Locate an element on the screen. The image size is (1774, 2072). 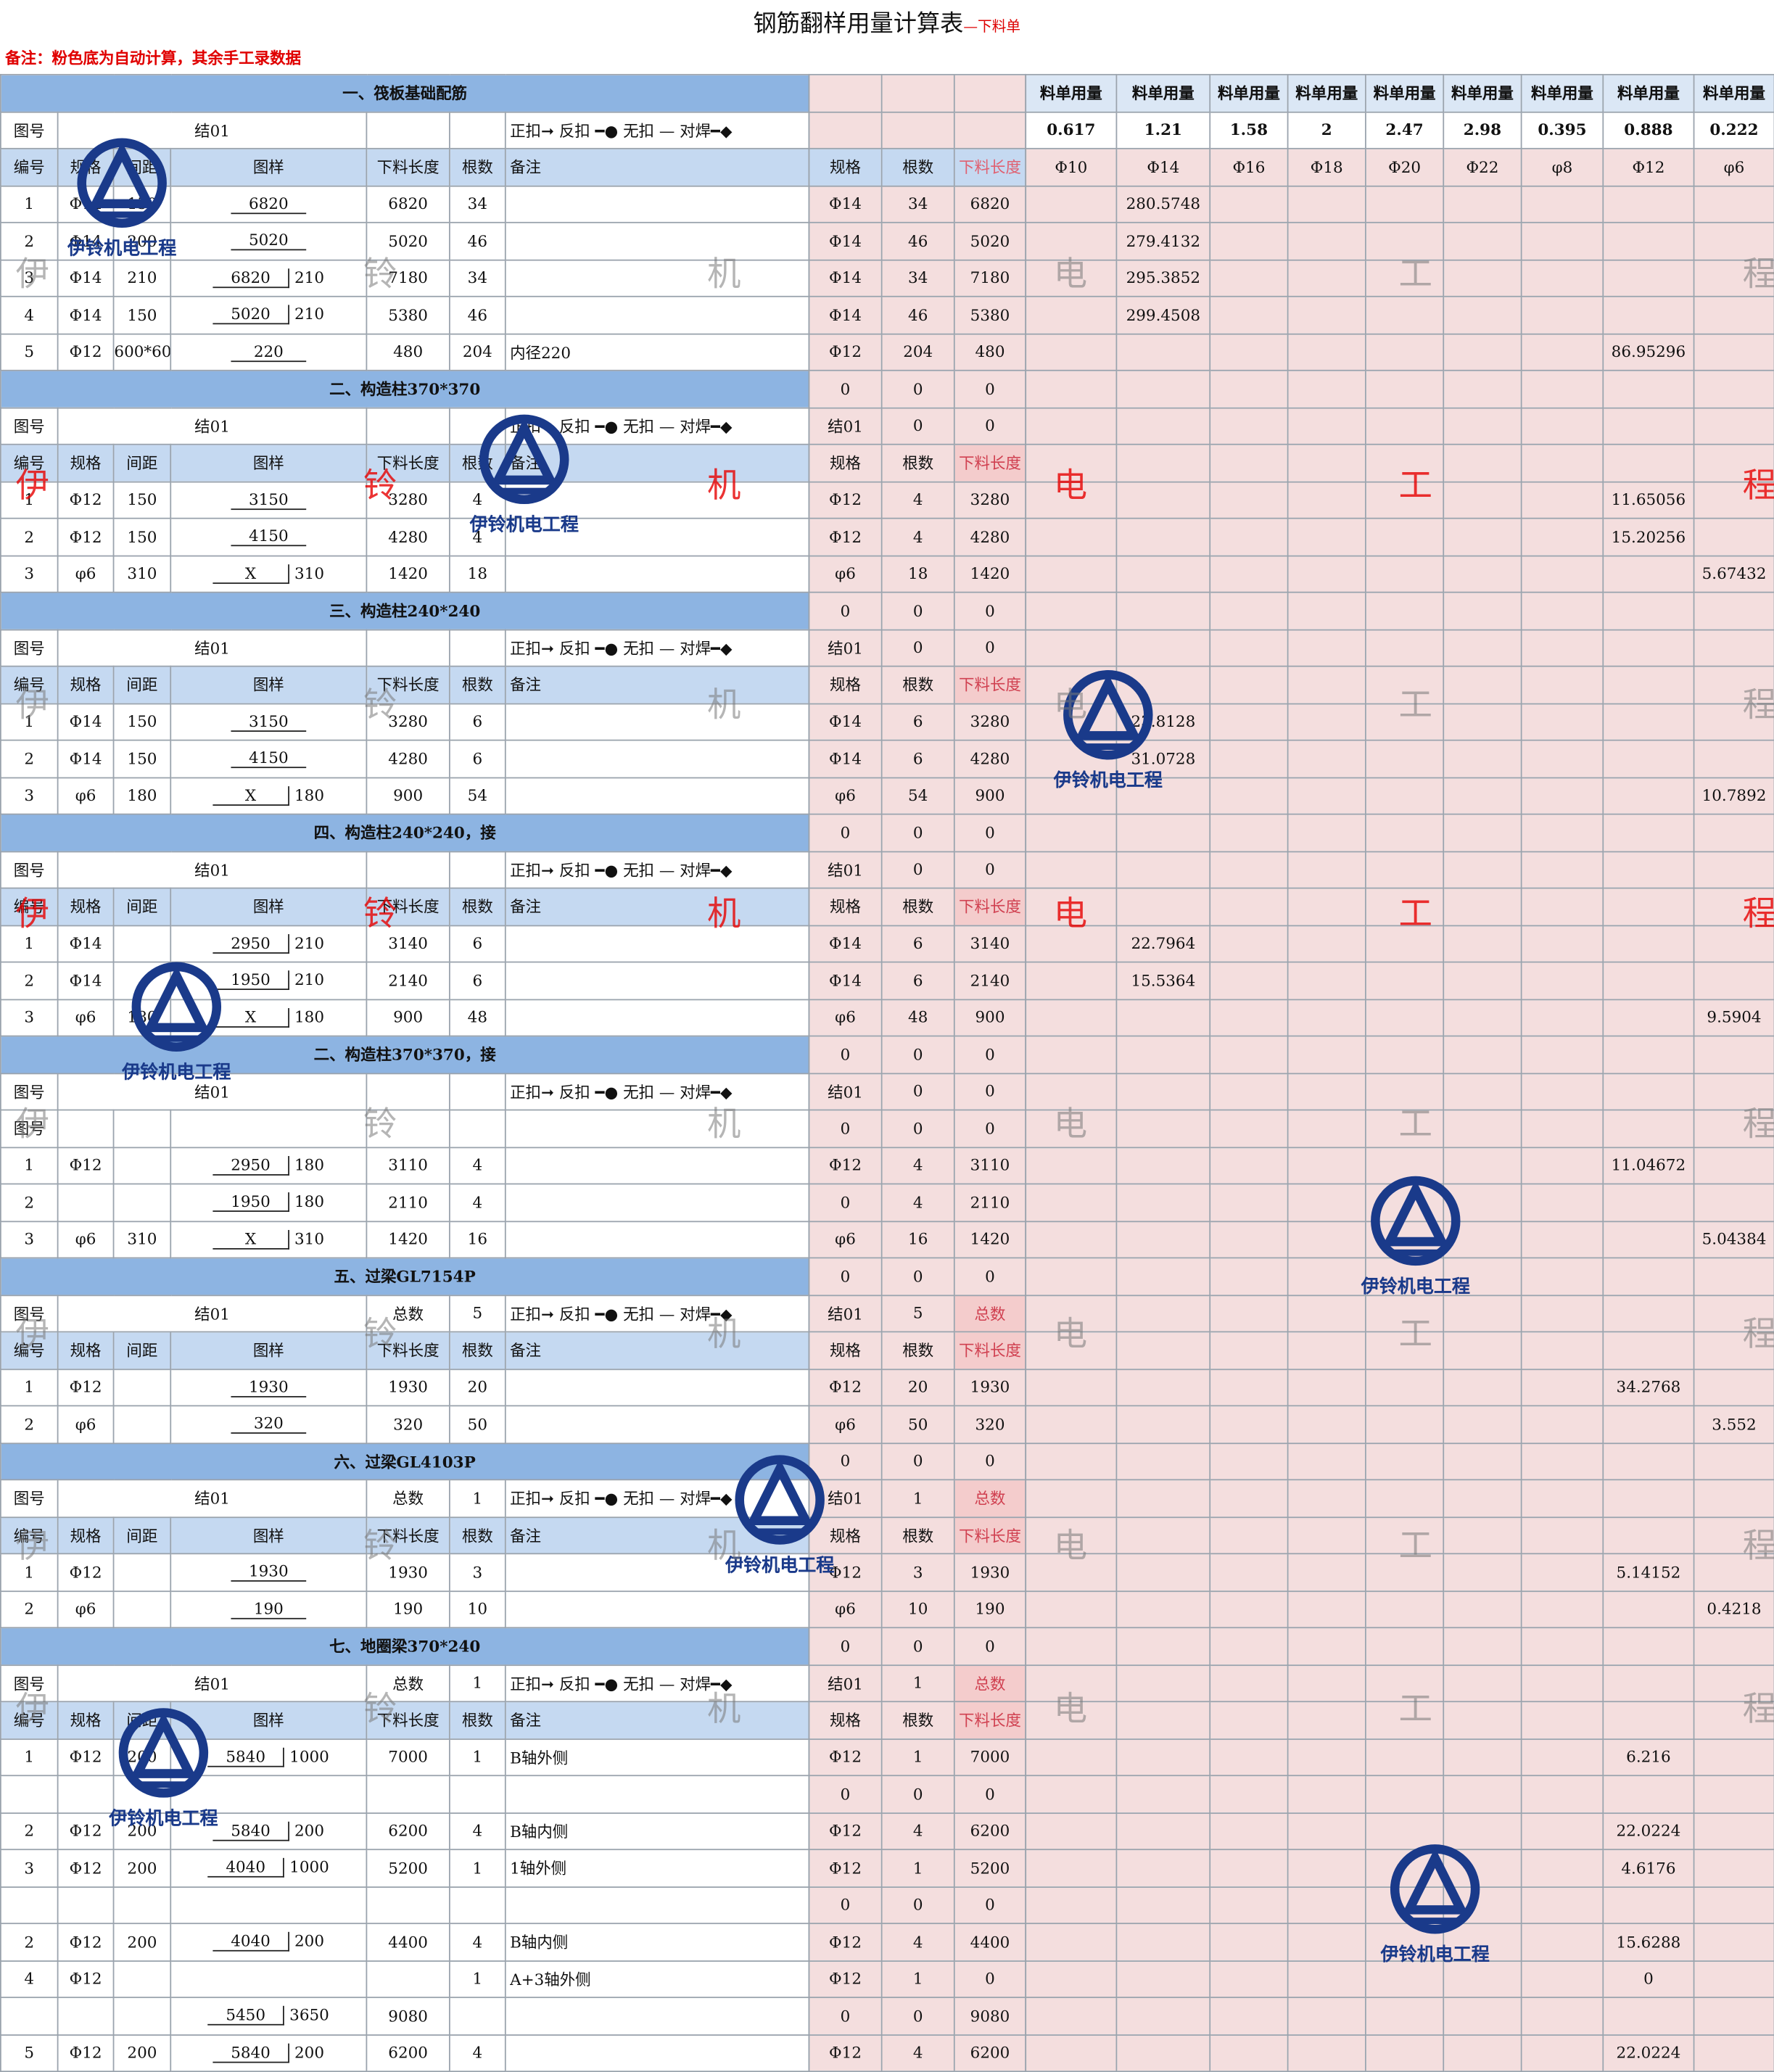
mid-total-label: 总数 is located at coordinates (990, 1683).